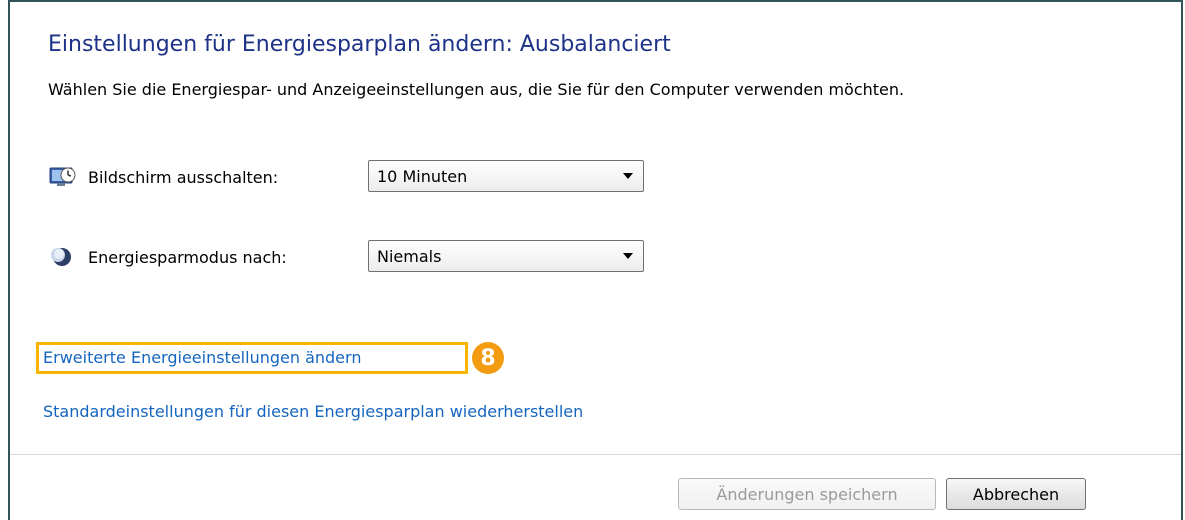 The image size is (1185, 520). I want to click on divider, so click(595, 454).